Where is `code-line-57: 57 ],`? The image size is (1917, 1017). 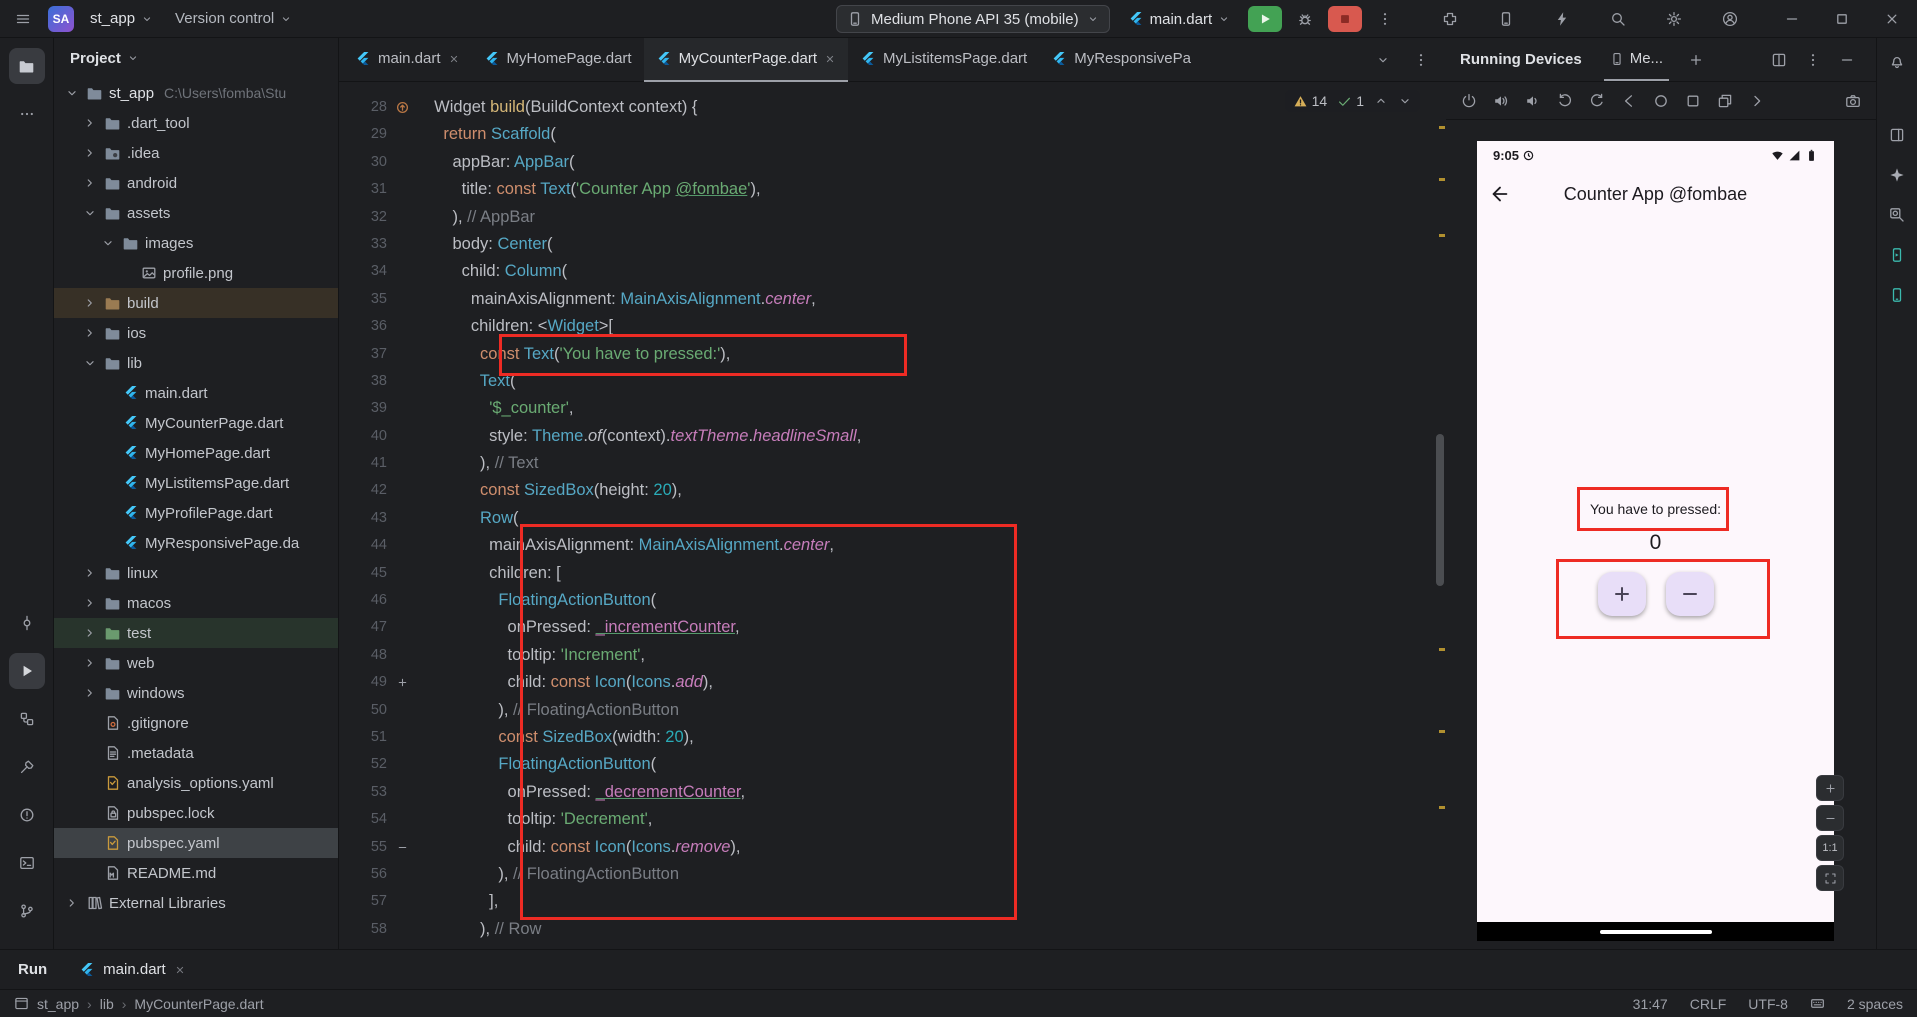
code-line-57: 57 ], is located at coordinates (892, 901).